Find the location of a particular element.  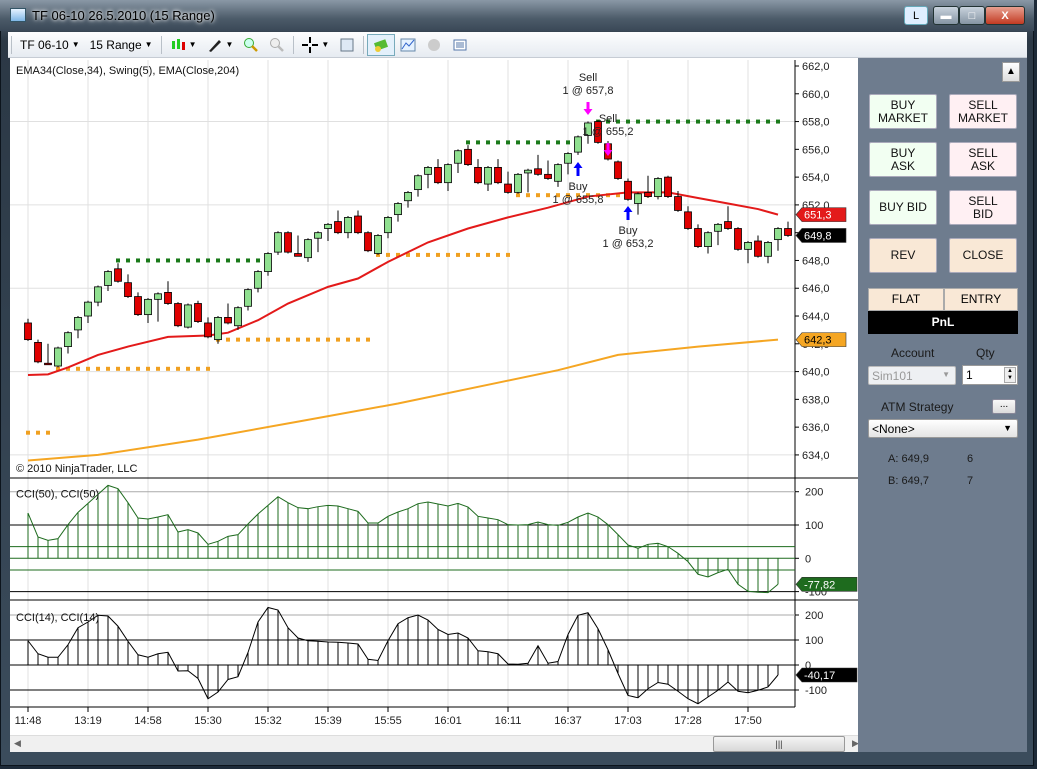

spinner-icon: ▲ ▼ is located at coordinates (1010, 375).